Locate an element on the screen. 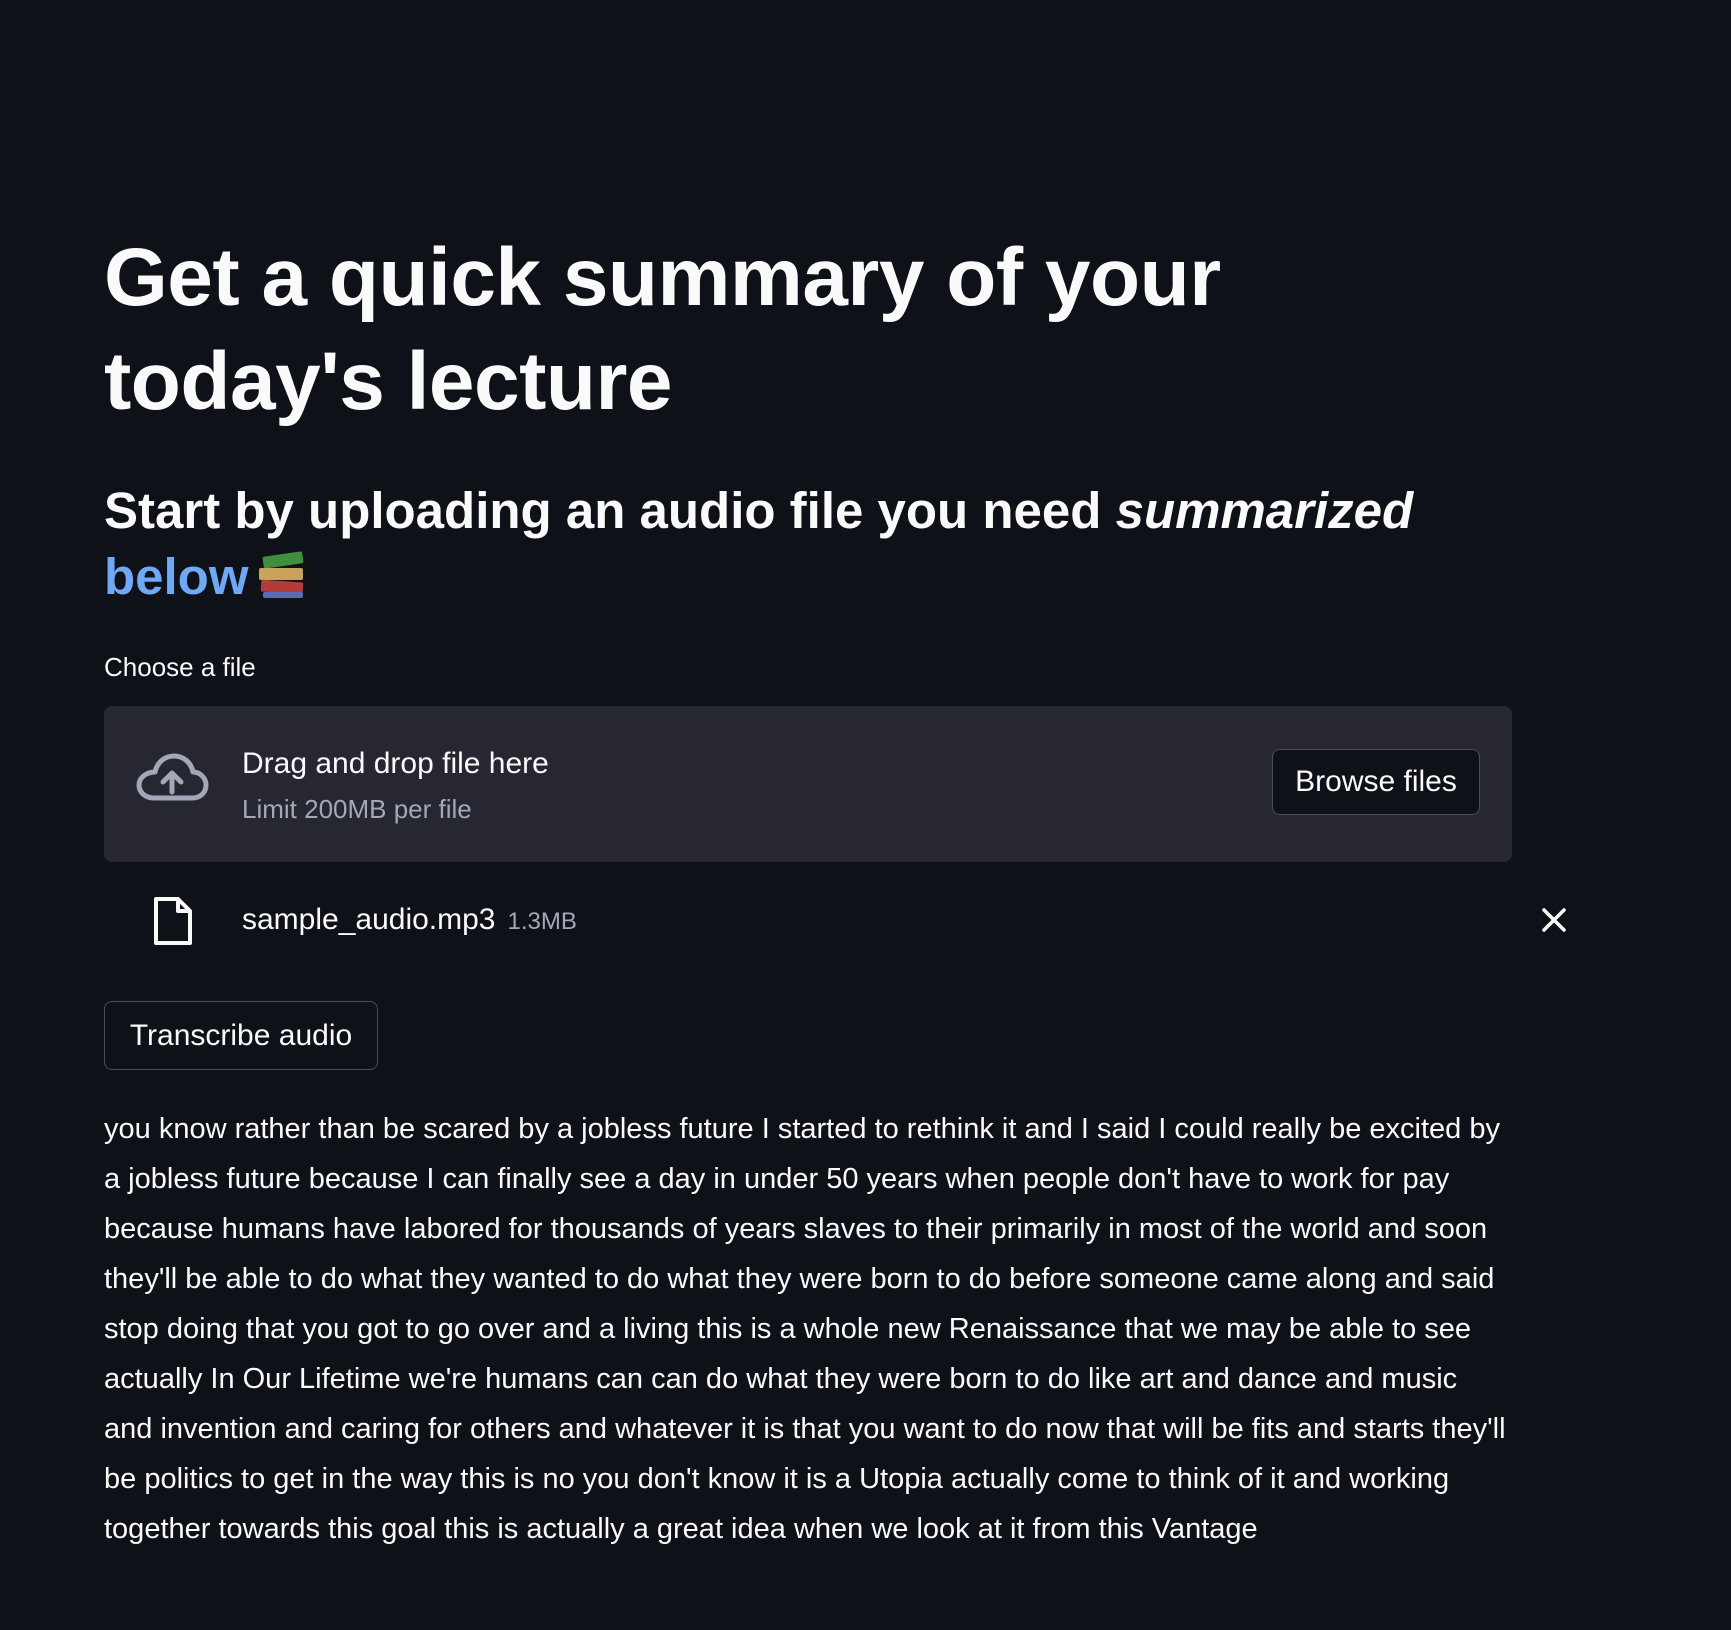 This screenshot has width=1731, height=1630. file-uploader-label: Choose a file is located at coordinates (180, 667).